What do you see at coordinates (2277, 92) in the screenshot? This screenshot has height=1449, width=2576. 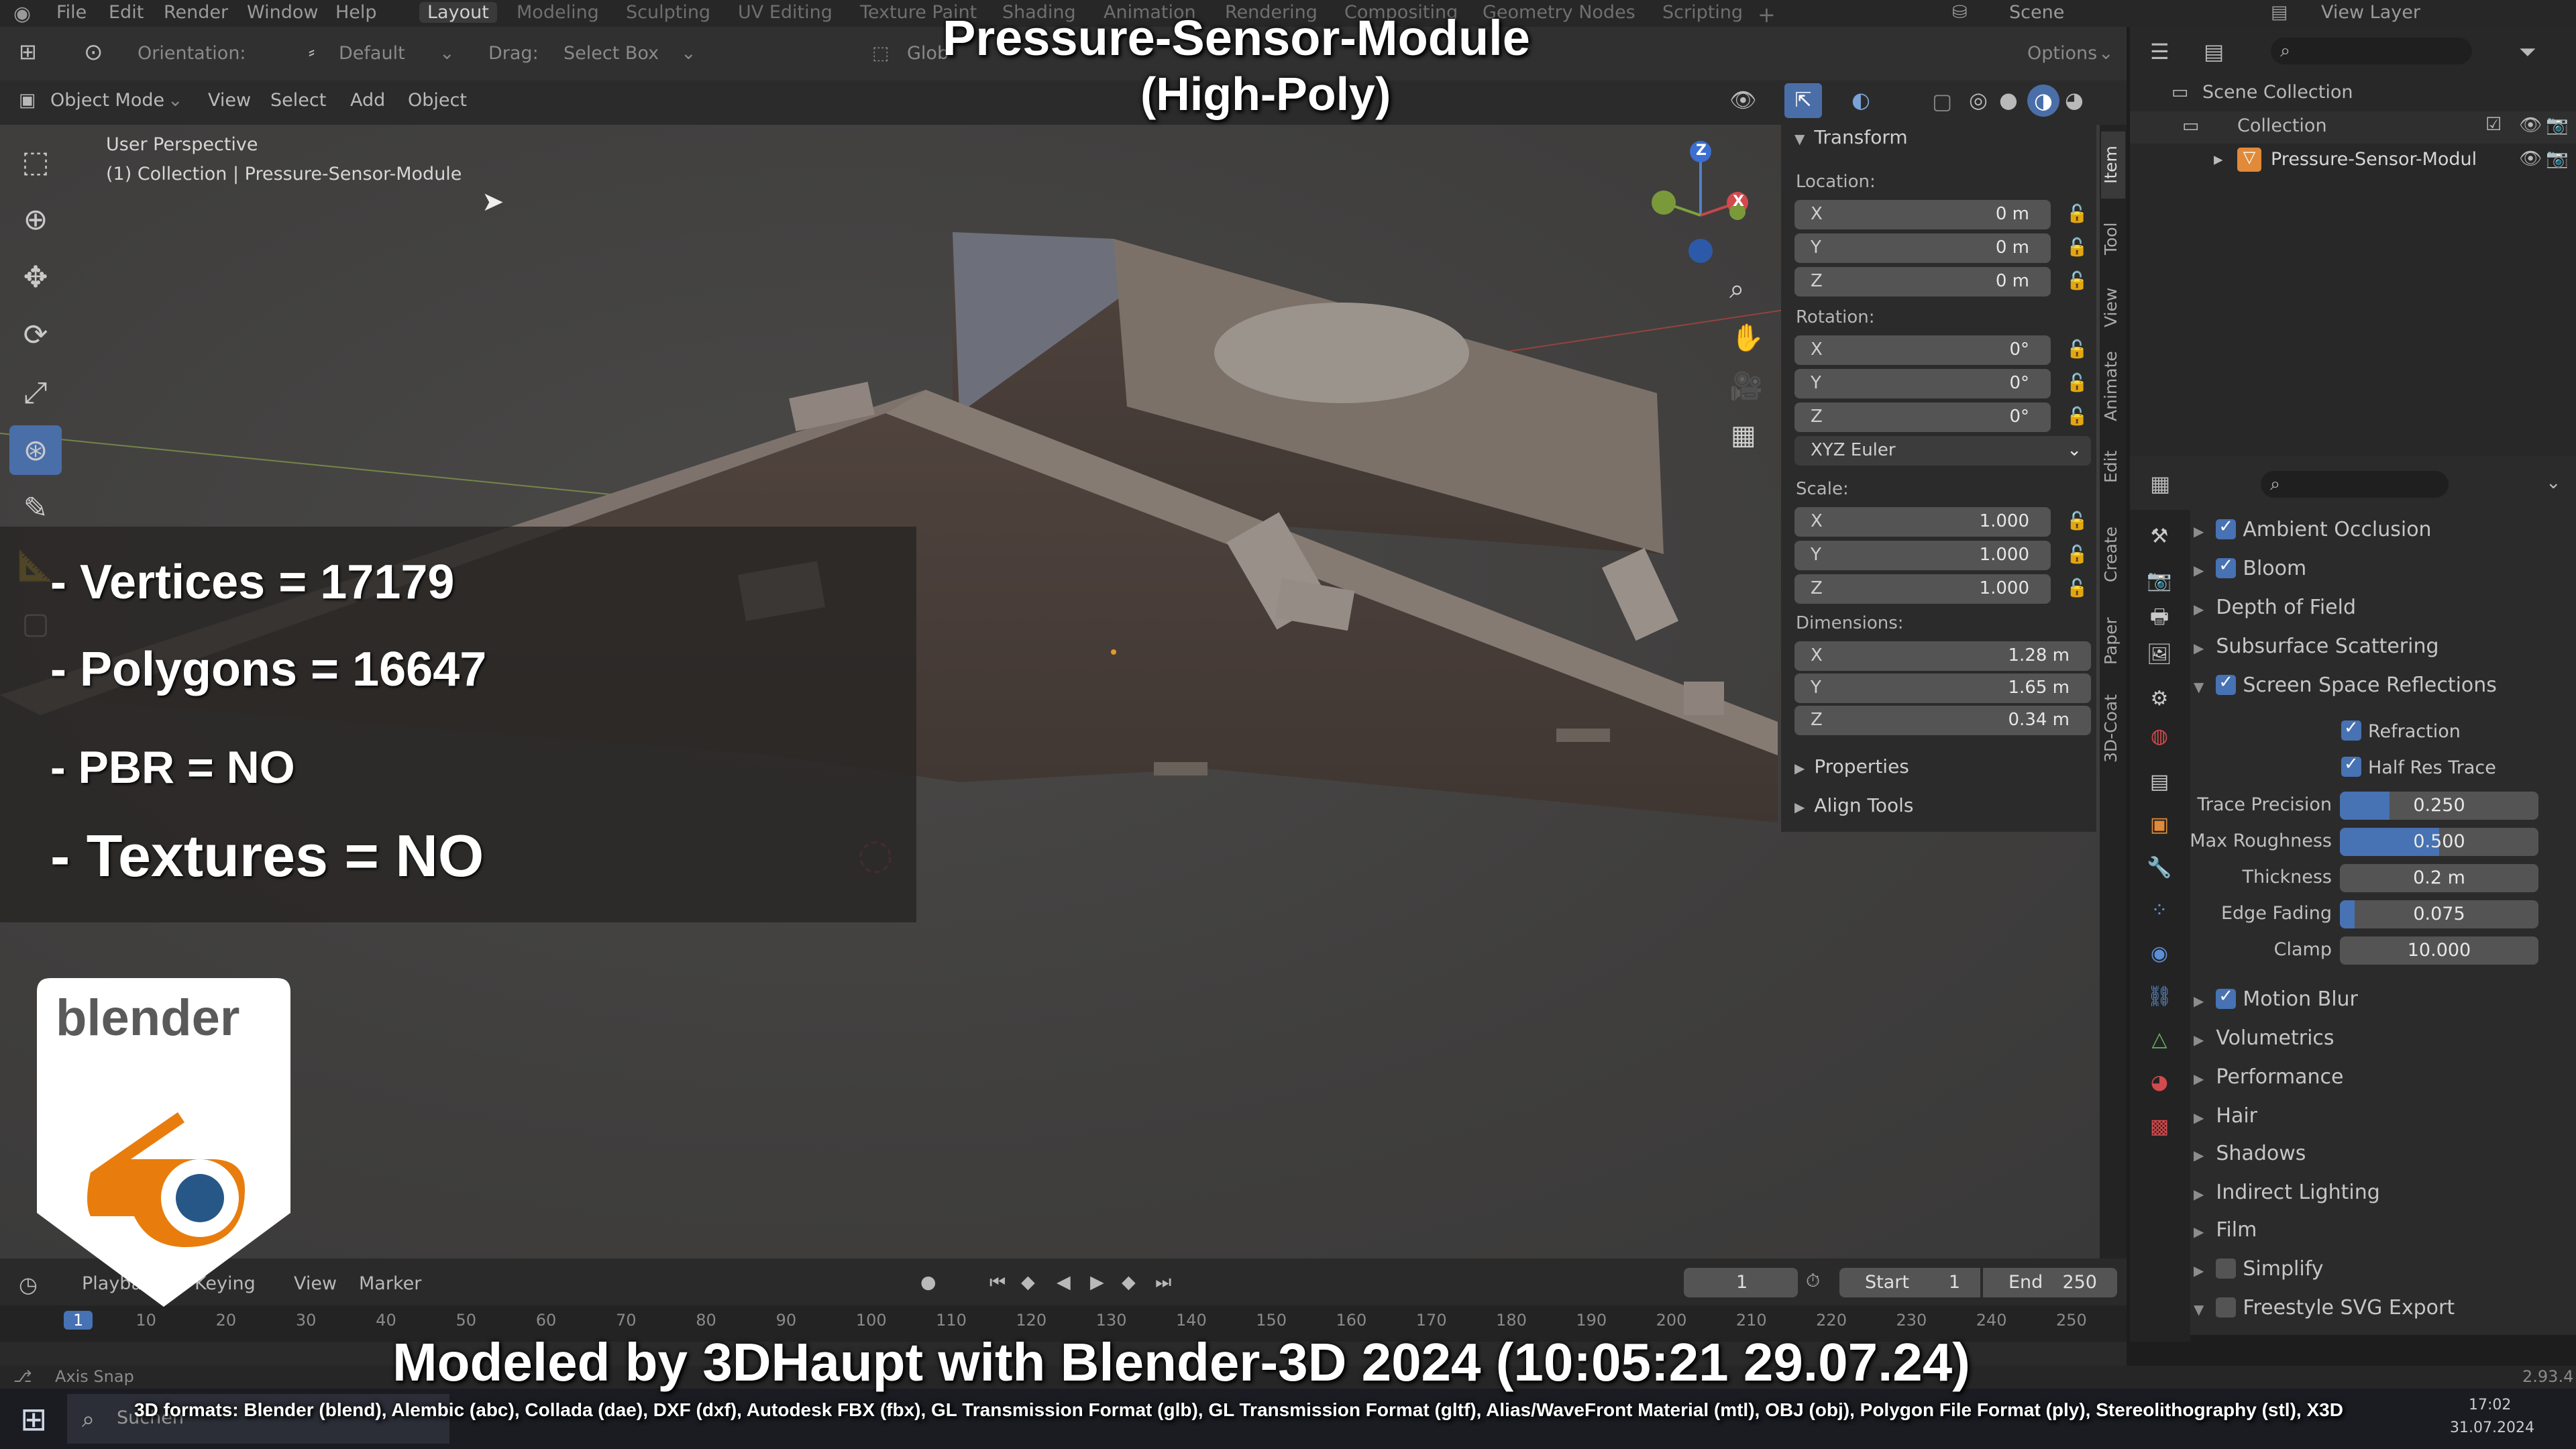 I see `scene-collection-label: Scene Collection` at bounding box center [2277, 92].